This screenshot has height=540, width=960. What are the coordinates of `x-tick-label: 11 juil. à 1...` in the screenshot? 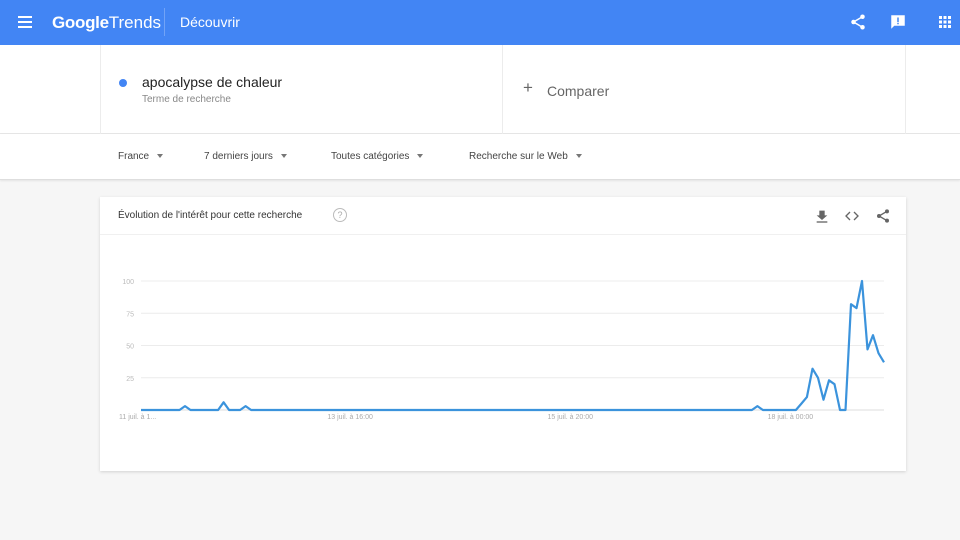 It's located at (137, 417).